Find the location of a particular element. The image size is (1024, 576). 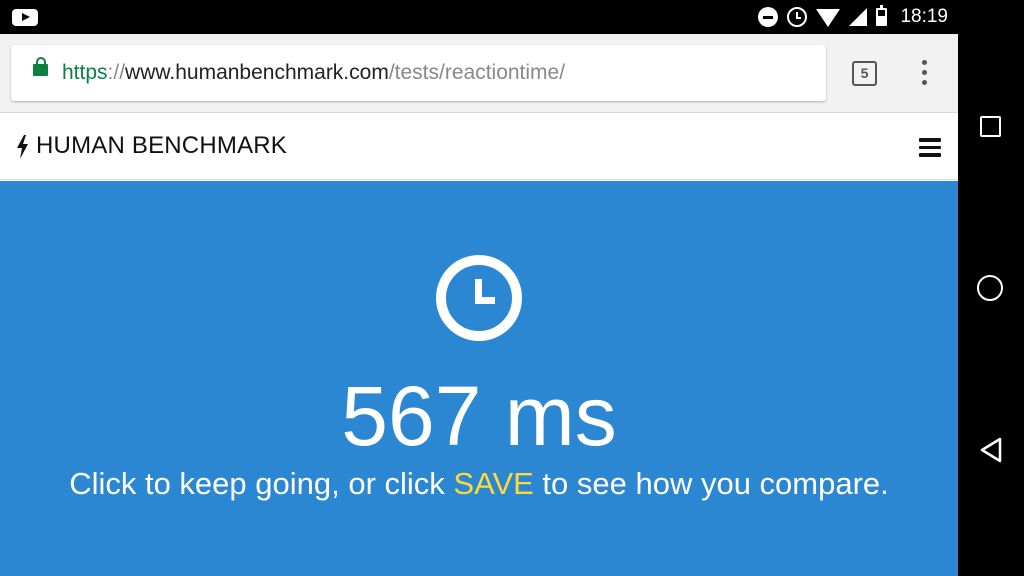

lightning-bolt-icon is located at coordinates (22, 147).